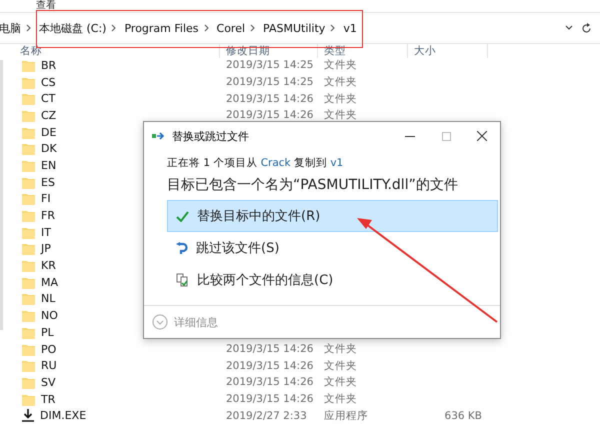 The width and height of the screenshot is (600, 429). What do you see at coordinates (332, 216) in the screenshot?
I see `option-button: 替换目标中的文件(R)` at bounding box center [332, 216].